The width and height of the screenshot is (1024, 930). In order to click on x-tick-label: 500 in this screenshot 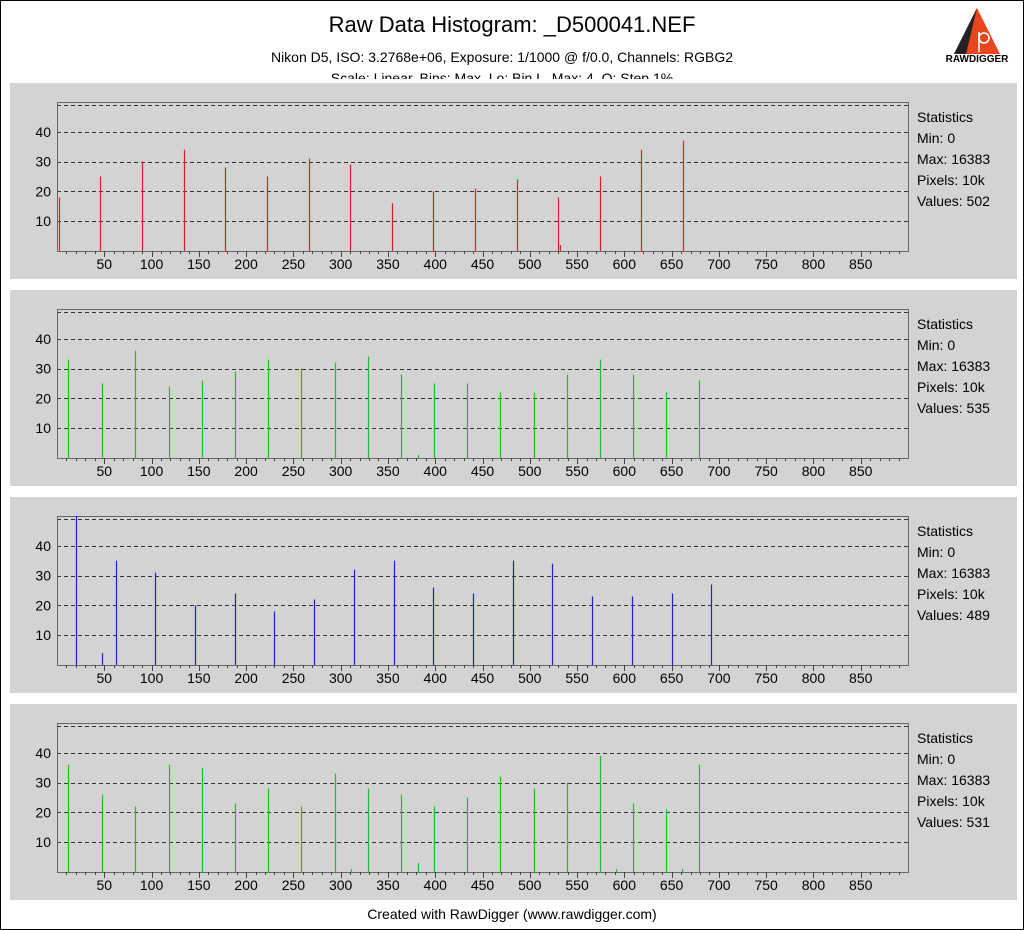, I will do `click(530, 678)`.